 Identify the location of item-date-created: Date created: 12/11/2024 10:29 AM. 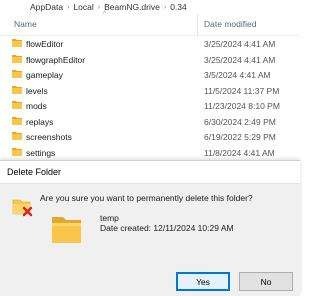
(167, 228).